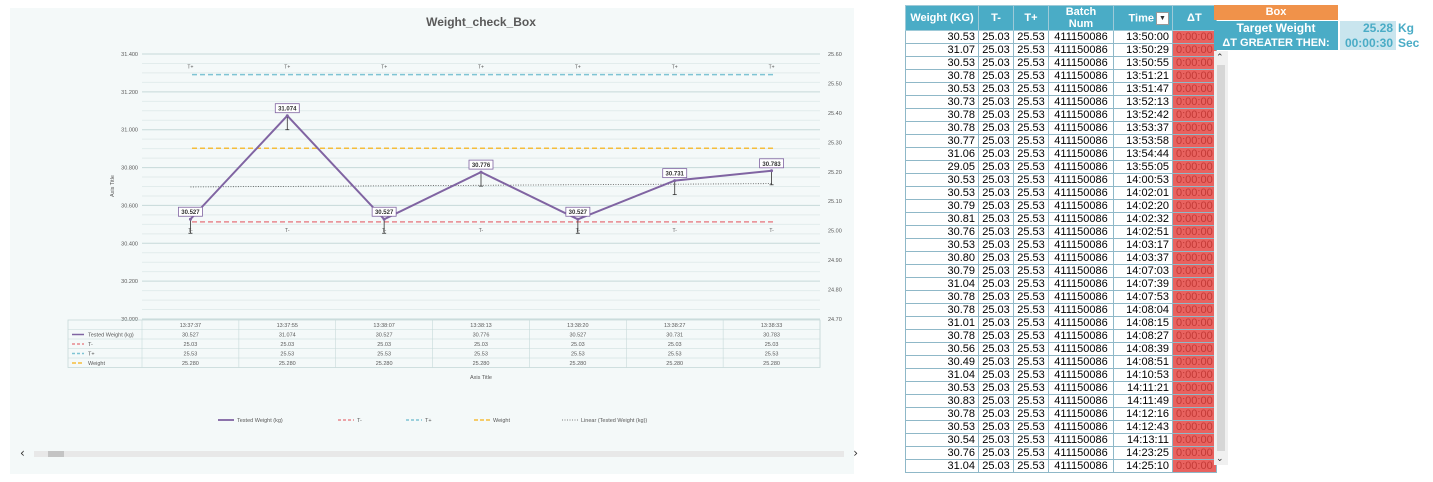 The height and width of the screenshot is (482, 1433). Describe the element at coordinates (1368, 28) in the screenshot. I see `target-weight-value: 25.28` at that location.